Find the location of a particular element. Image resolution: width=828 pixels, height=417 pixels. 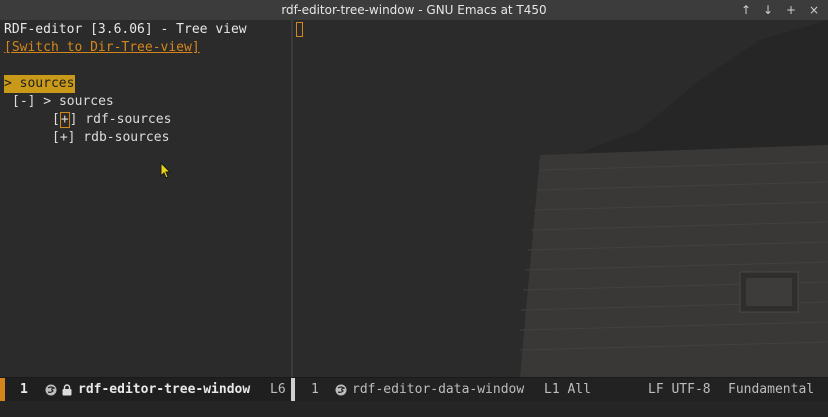

point-cursor: + is located at coordinates (64, 120).